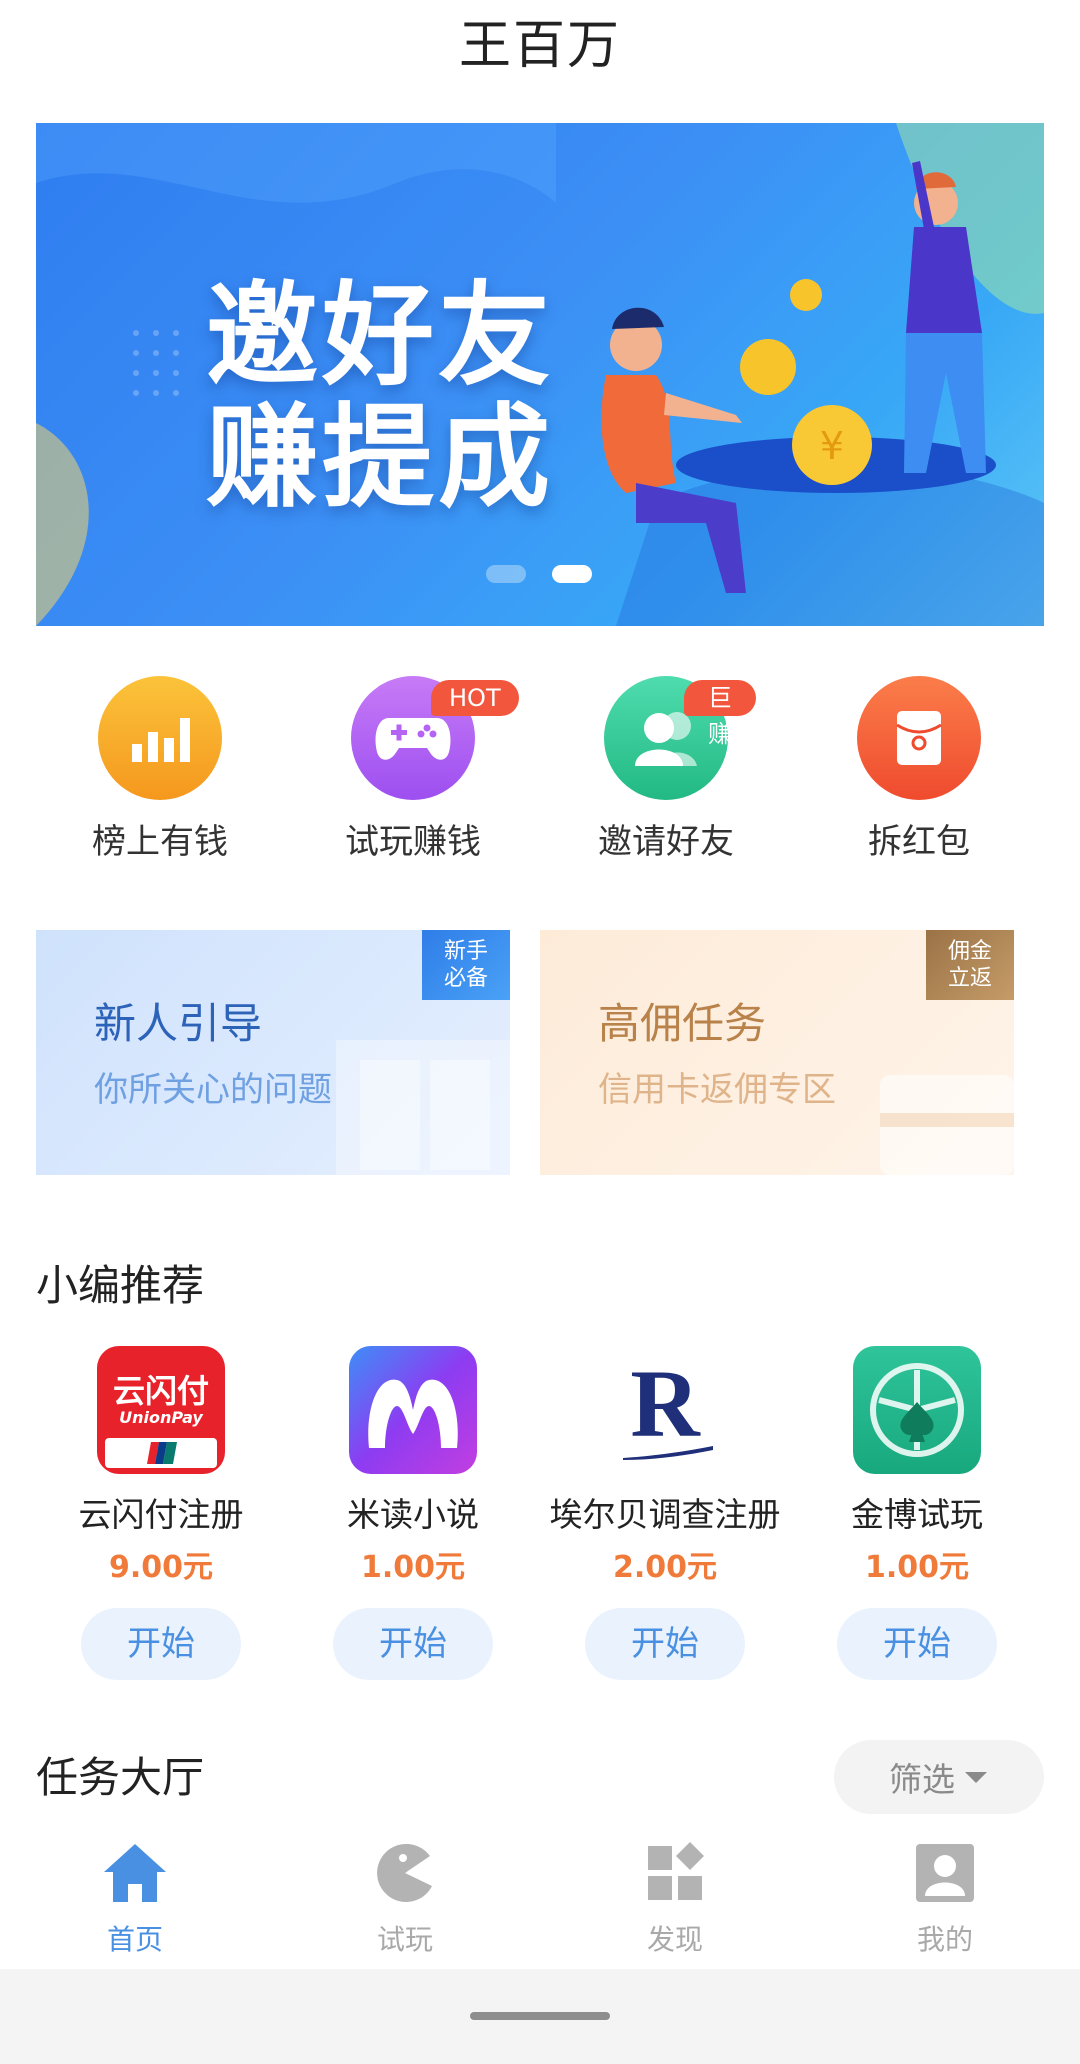 The width and height of the screenshot is (1080, 2064). What do you see at coordinates (404, 1872) in the screenshot?
I see `pacman-icon` at bounding box center [404, 1872].